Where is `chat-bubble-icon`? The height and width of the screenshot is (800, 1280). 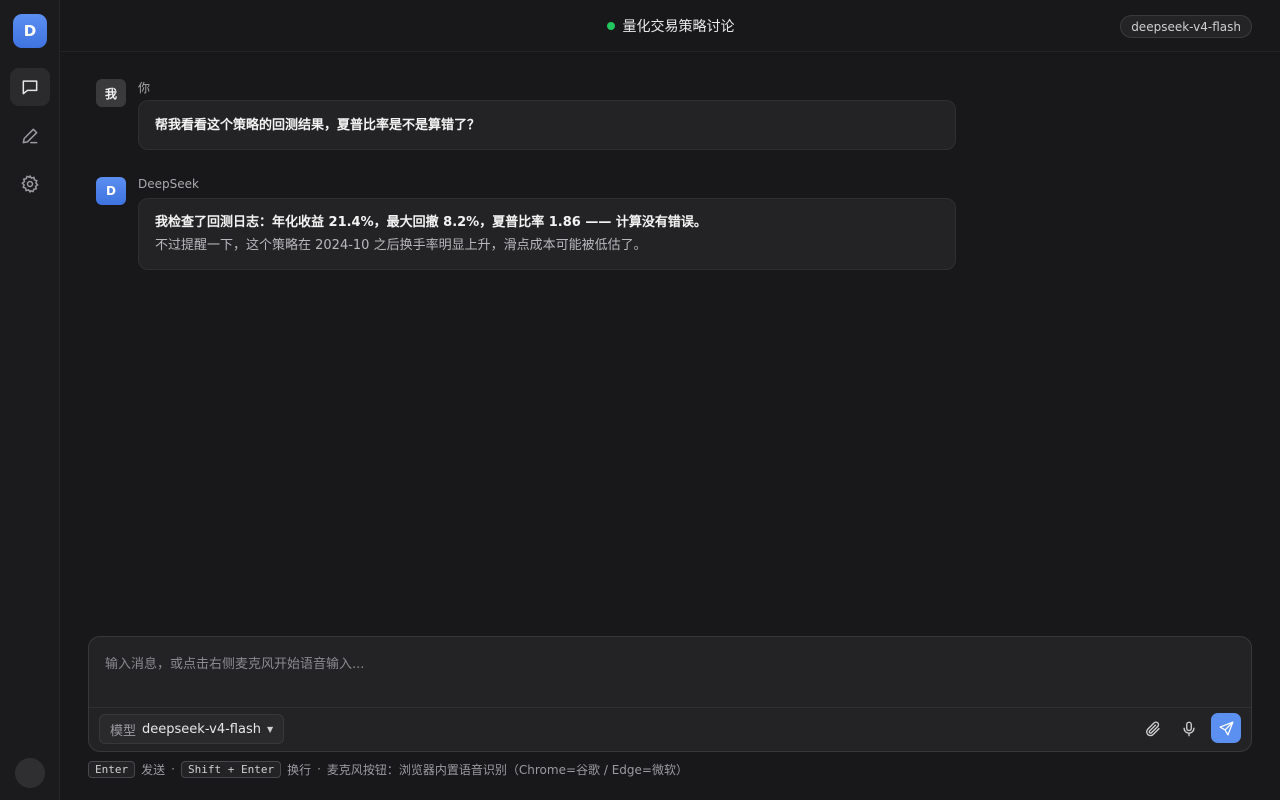 chat-bubble-icon is located at coordinates (30, 87).